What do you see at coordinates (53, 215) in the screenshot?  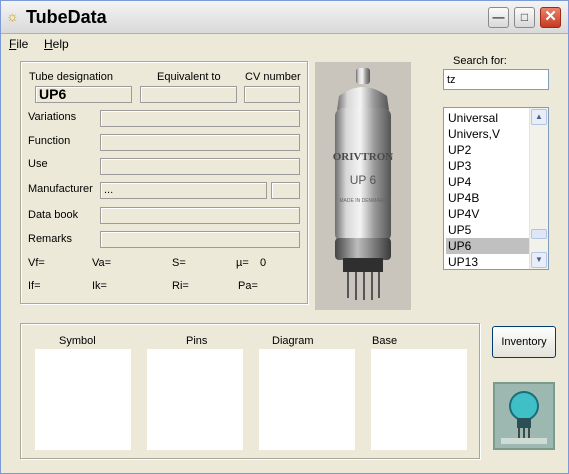 I see `data-book-label: Data book` at bounding box center [53, 215].